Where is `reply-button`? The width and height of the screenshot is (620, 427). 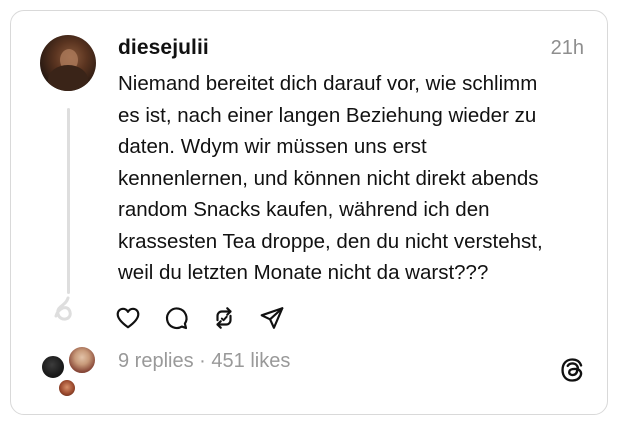
reply-button is located at coordinates (176, 318).